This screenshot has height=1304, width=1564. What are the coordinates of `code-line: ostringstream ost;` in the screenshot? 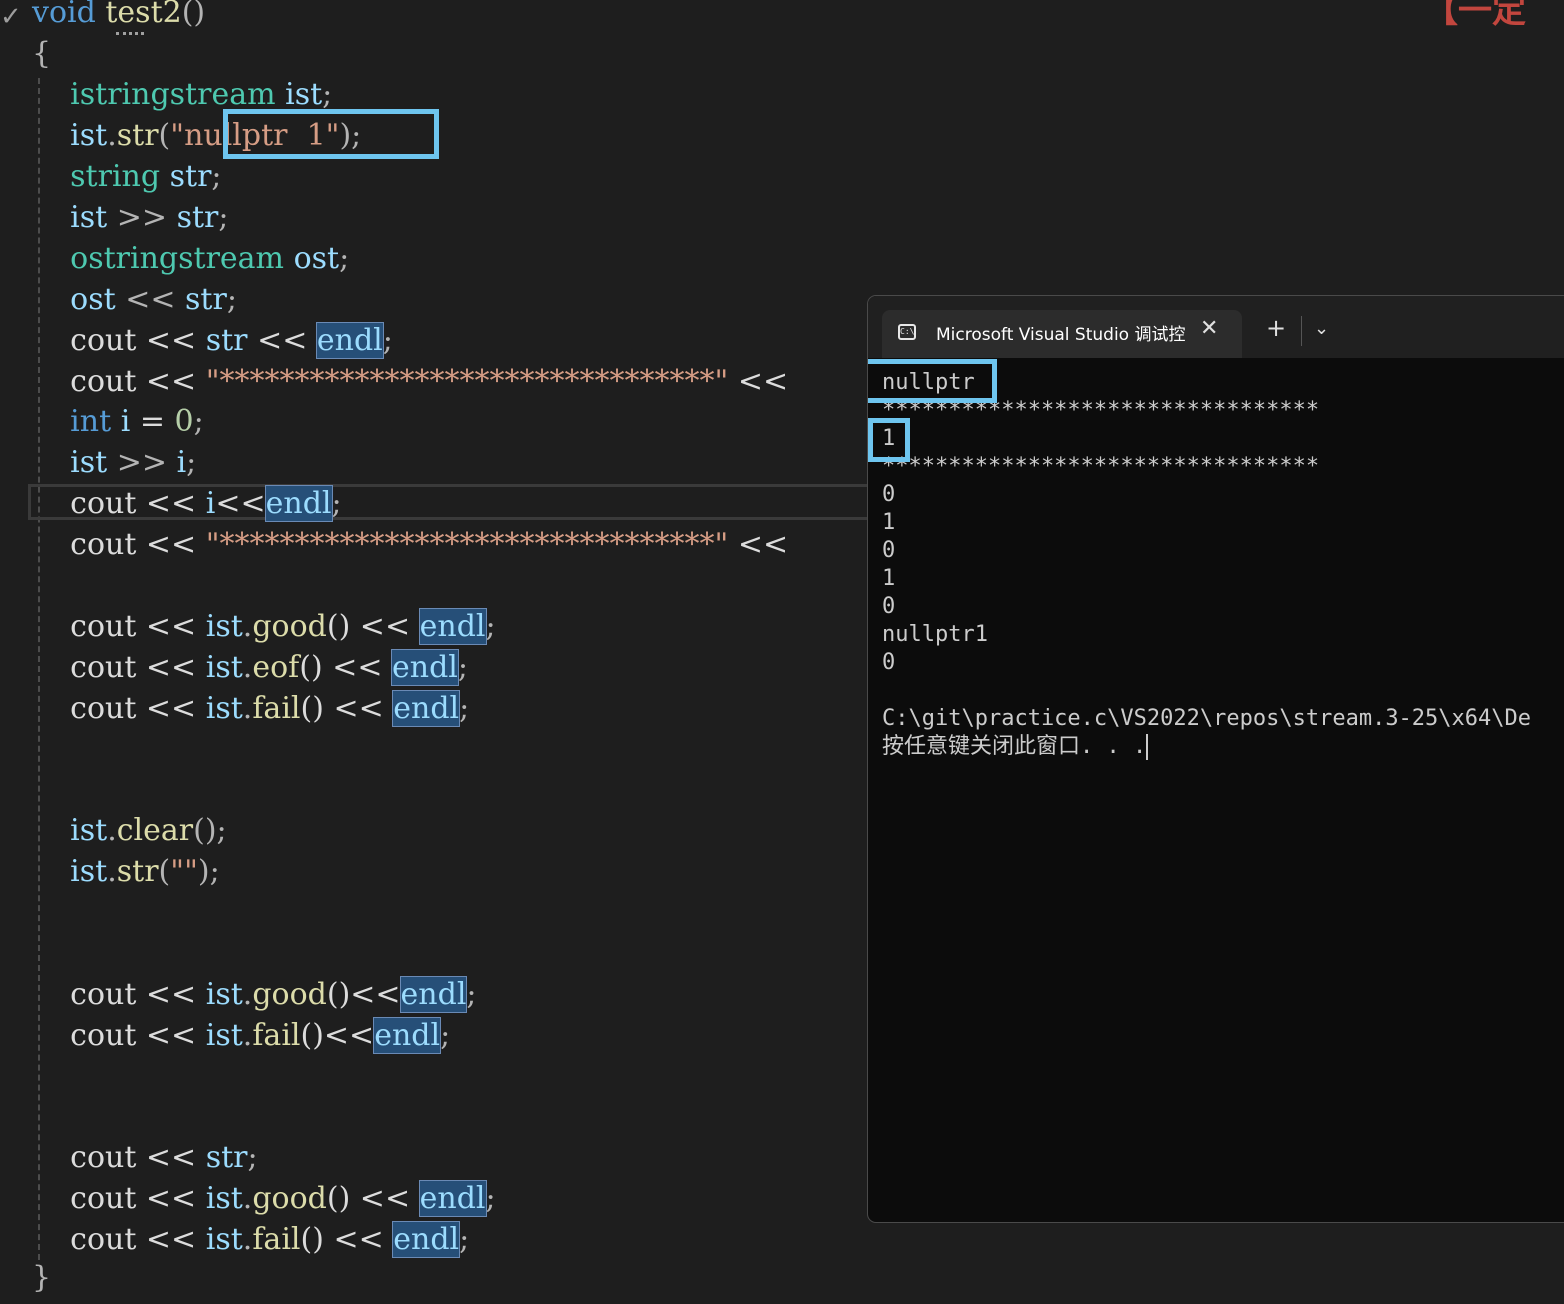 It's located at (190, 259).